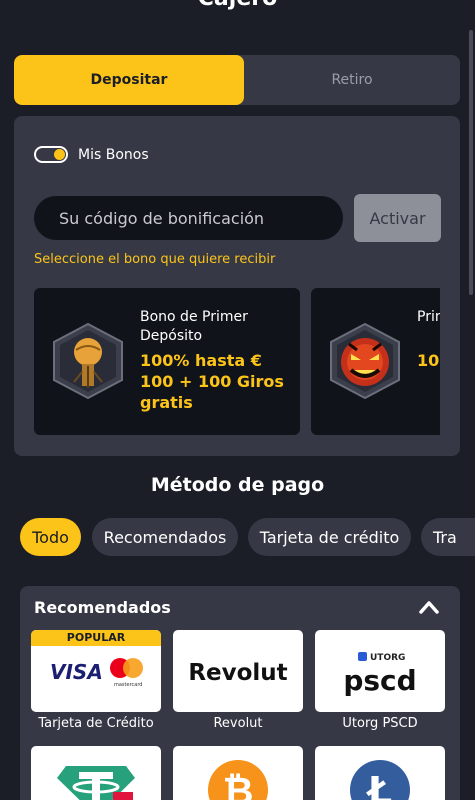 This screenshot has width=475, height=800. I want to click on filter-chip-transfer: Tra, so click(448, 537).